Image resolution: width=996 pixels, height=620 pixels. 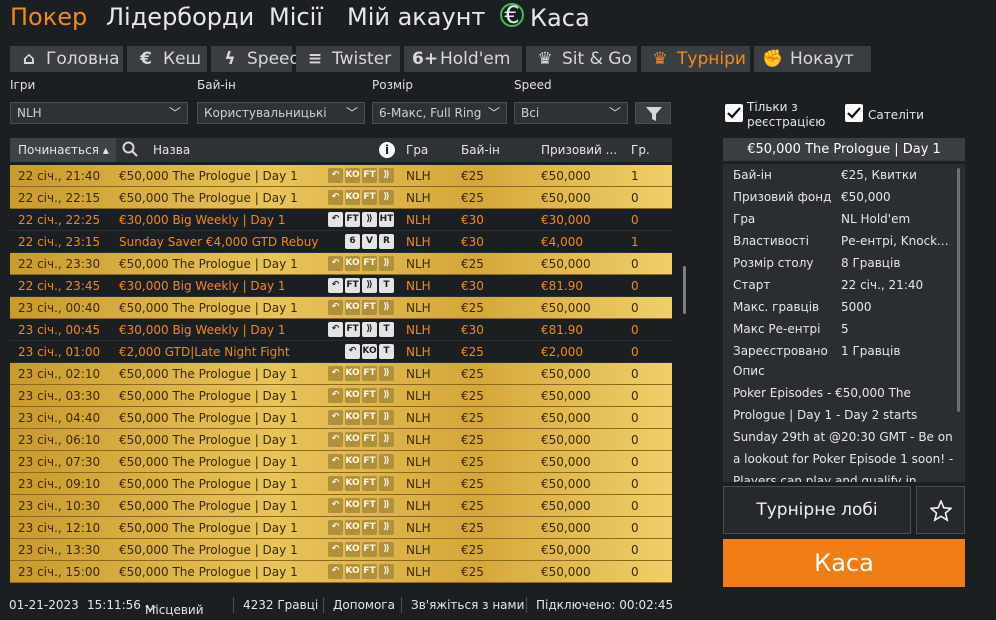 What do you see at coordinates (581, 59) in the screenshot?
I see `tab-sit-and-go: ♛ Sit & Go` at bounding box center [581, 59].